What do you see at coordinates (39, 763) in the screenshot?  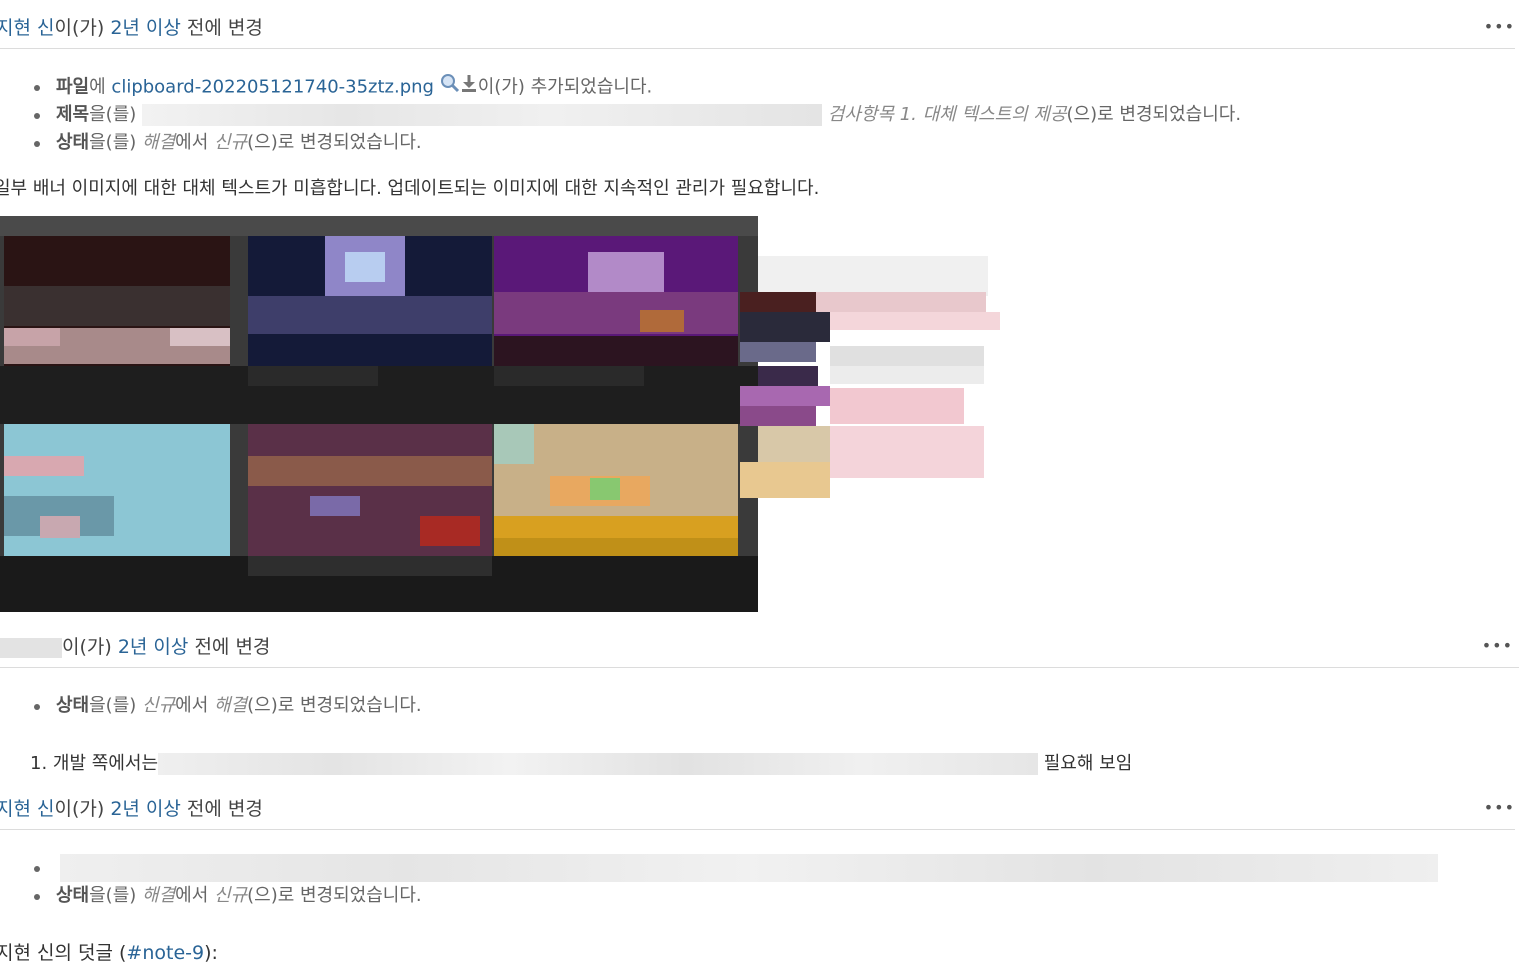 I see `list-number: 1.` at bounding box center [39, 763].